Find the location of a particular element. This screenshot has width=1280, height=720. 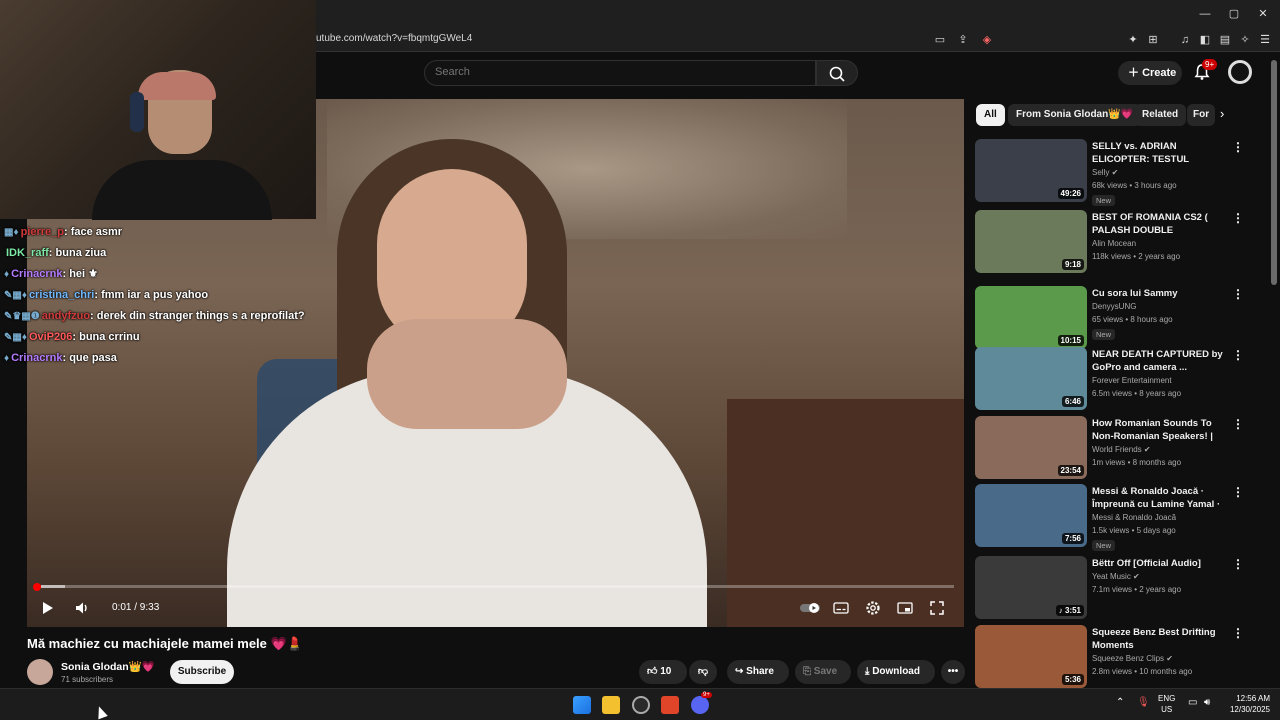

share-page-icon: ⇪ is located at coordinates (963, 40).